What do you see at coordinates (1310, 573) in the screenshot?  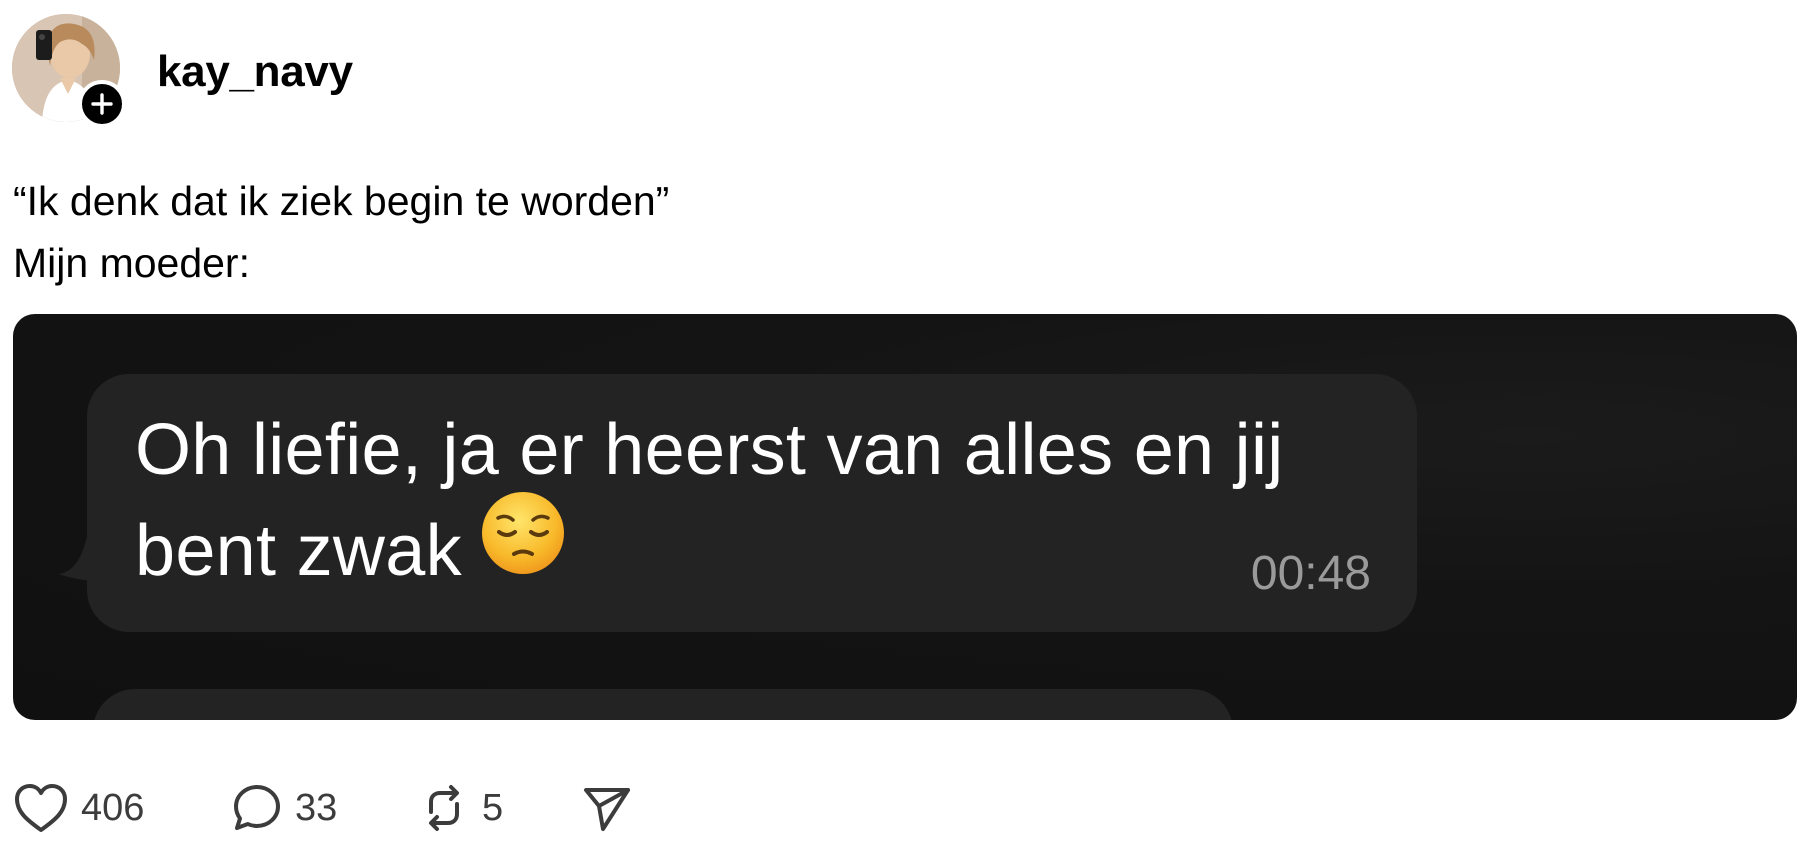 I see `message-timestamp: 00:48` at bounding box center [1310, 573].